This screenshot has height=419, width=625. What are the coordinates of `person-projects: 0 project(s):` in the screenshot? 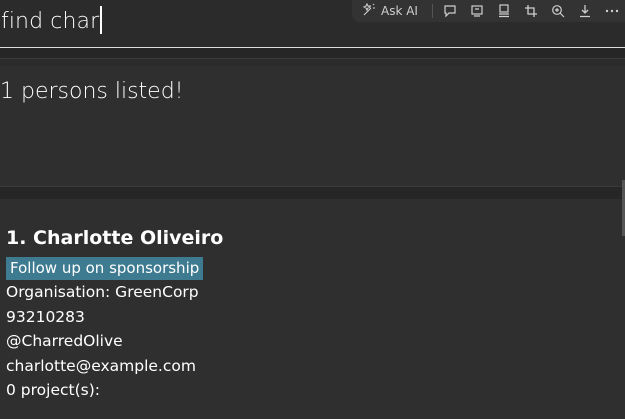 It's located at (53, 390).